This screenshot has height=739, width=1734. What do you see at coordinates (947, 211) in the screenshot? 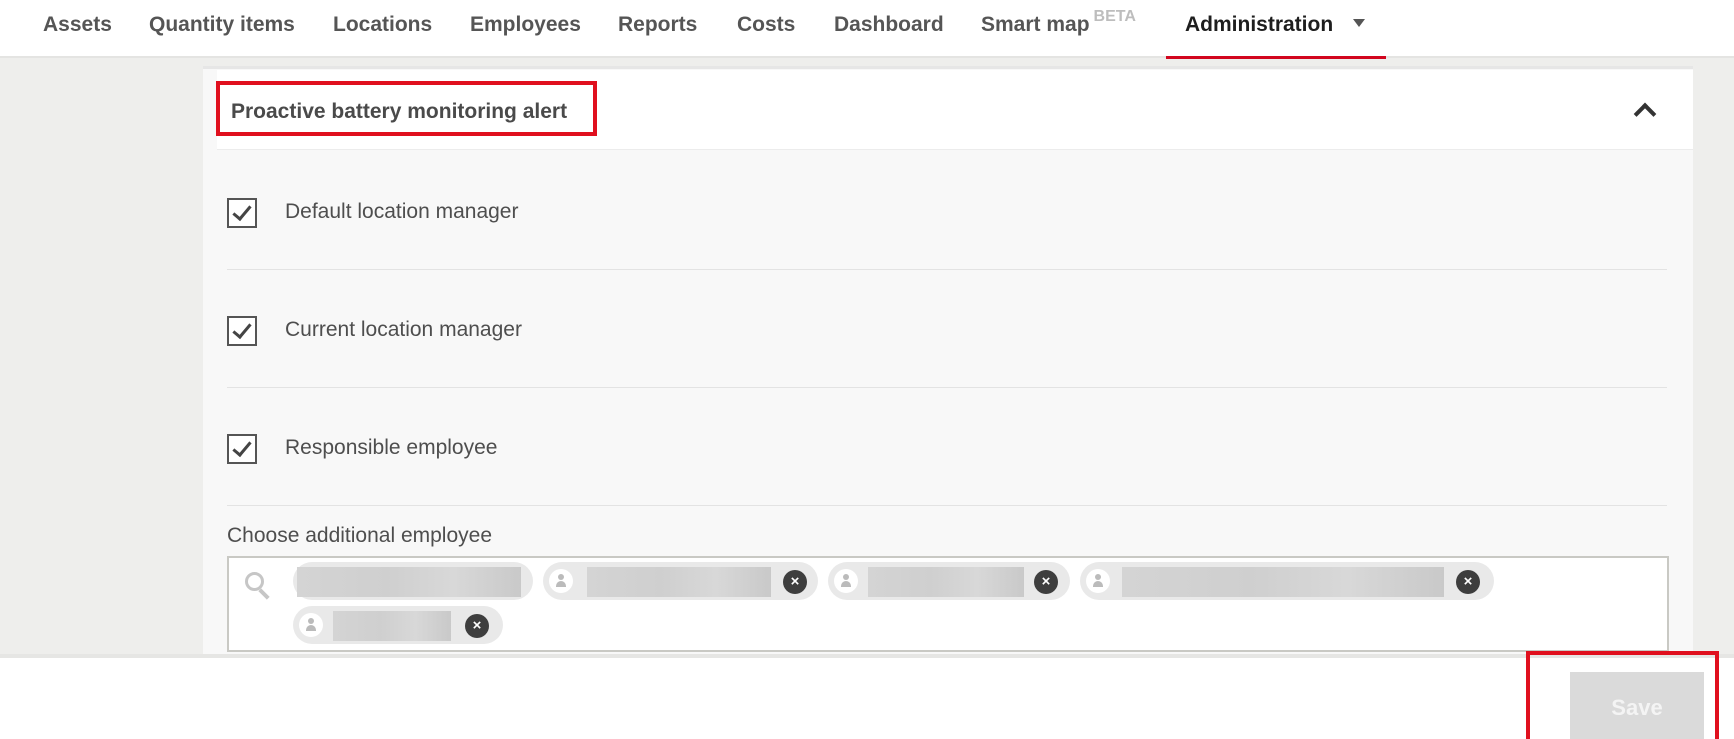
I see `checkbox-row-default-location-manager: Default location manager` at bounding box center [947, 211].